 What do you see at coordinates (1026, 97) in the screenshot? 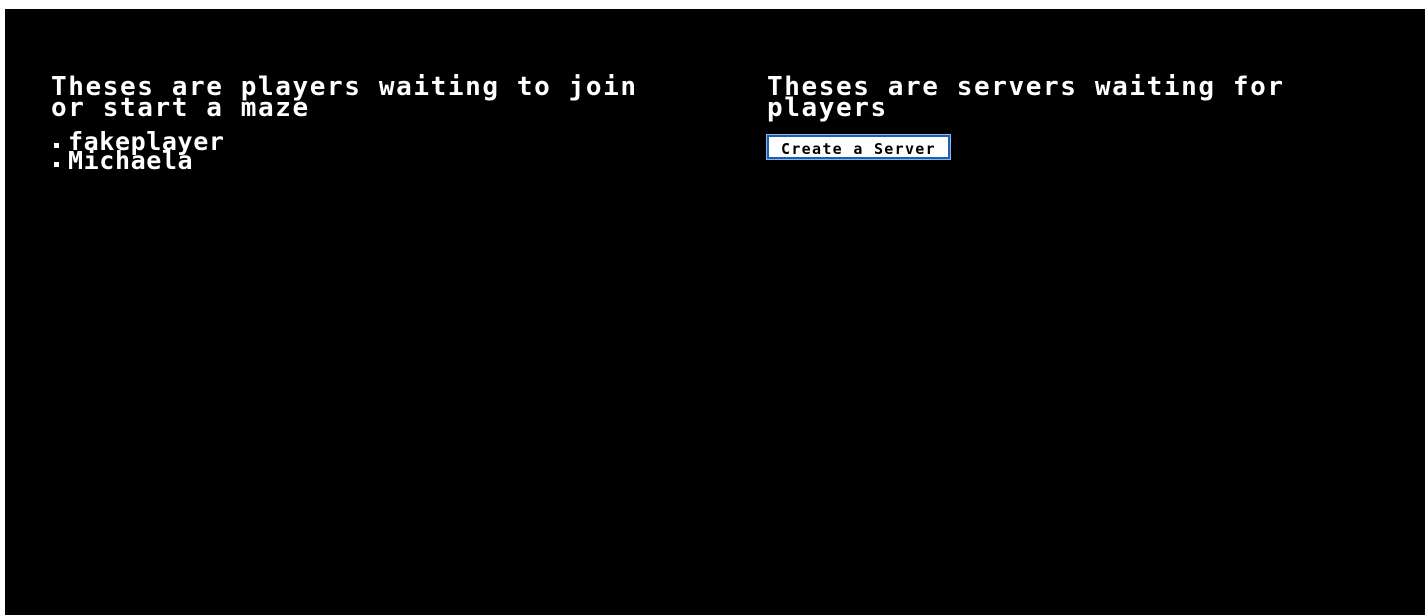
I see `servers-heading: Theses are servers waiting for players` at bounding box center [1026, 97].